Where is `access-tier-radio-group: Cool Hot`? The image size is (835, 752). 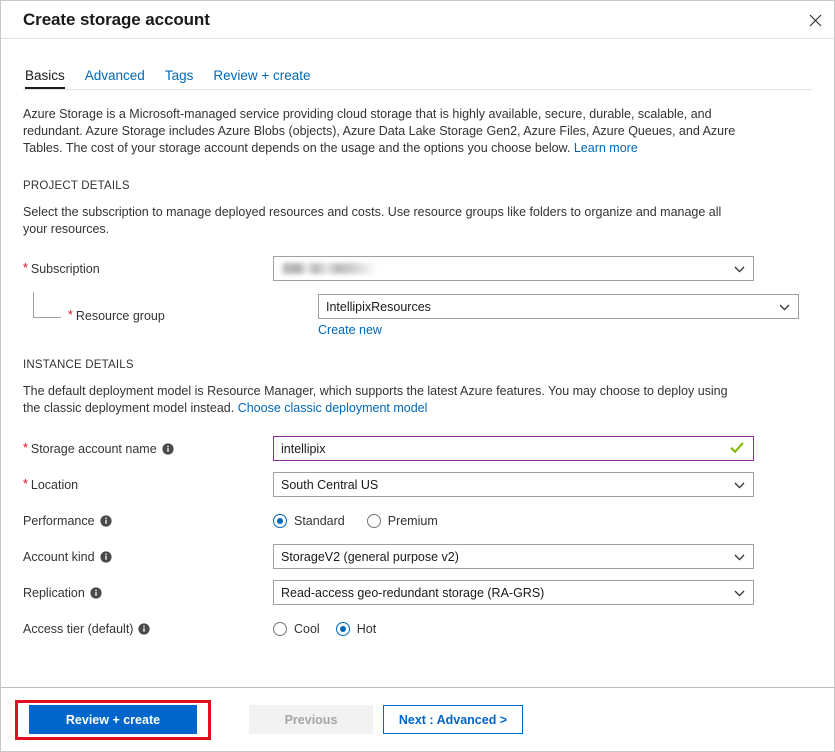
access-tier-radio-group: Cool Hot is located at coordinates (542, 628).